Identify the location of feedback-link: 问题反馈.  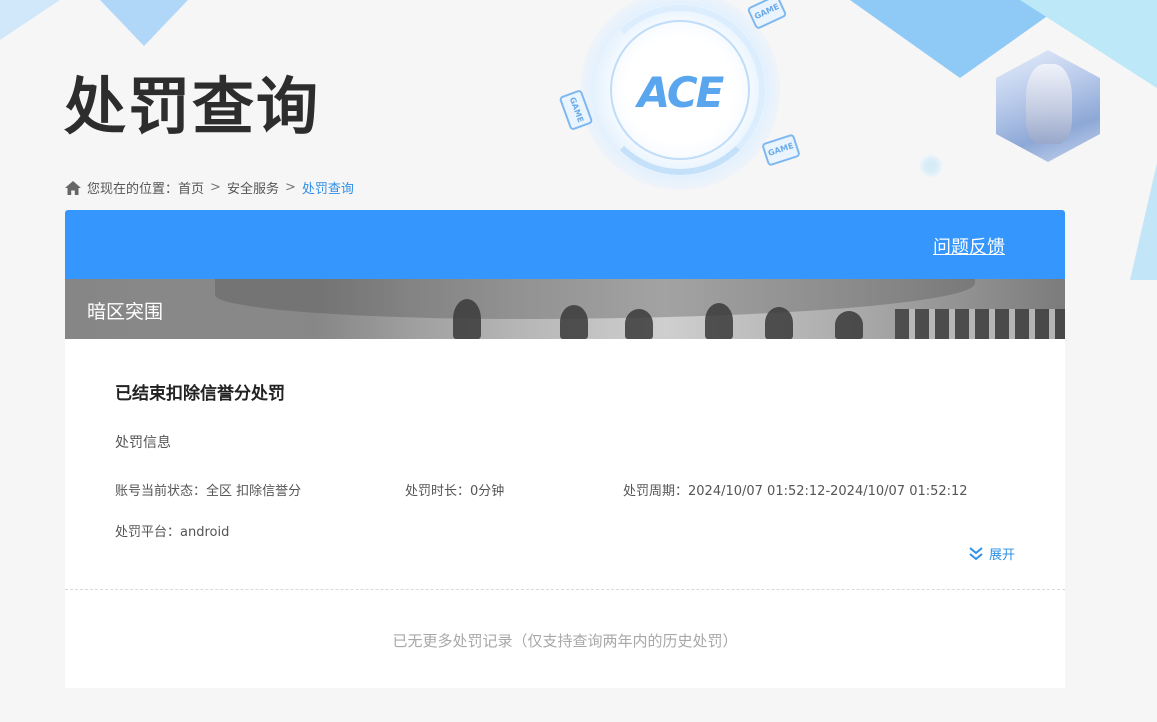
(969, 246).